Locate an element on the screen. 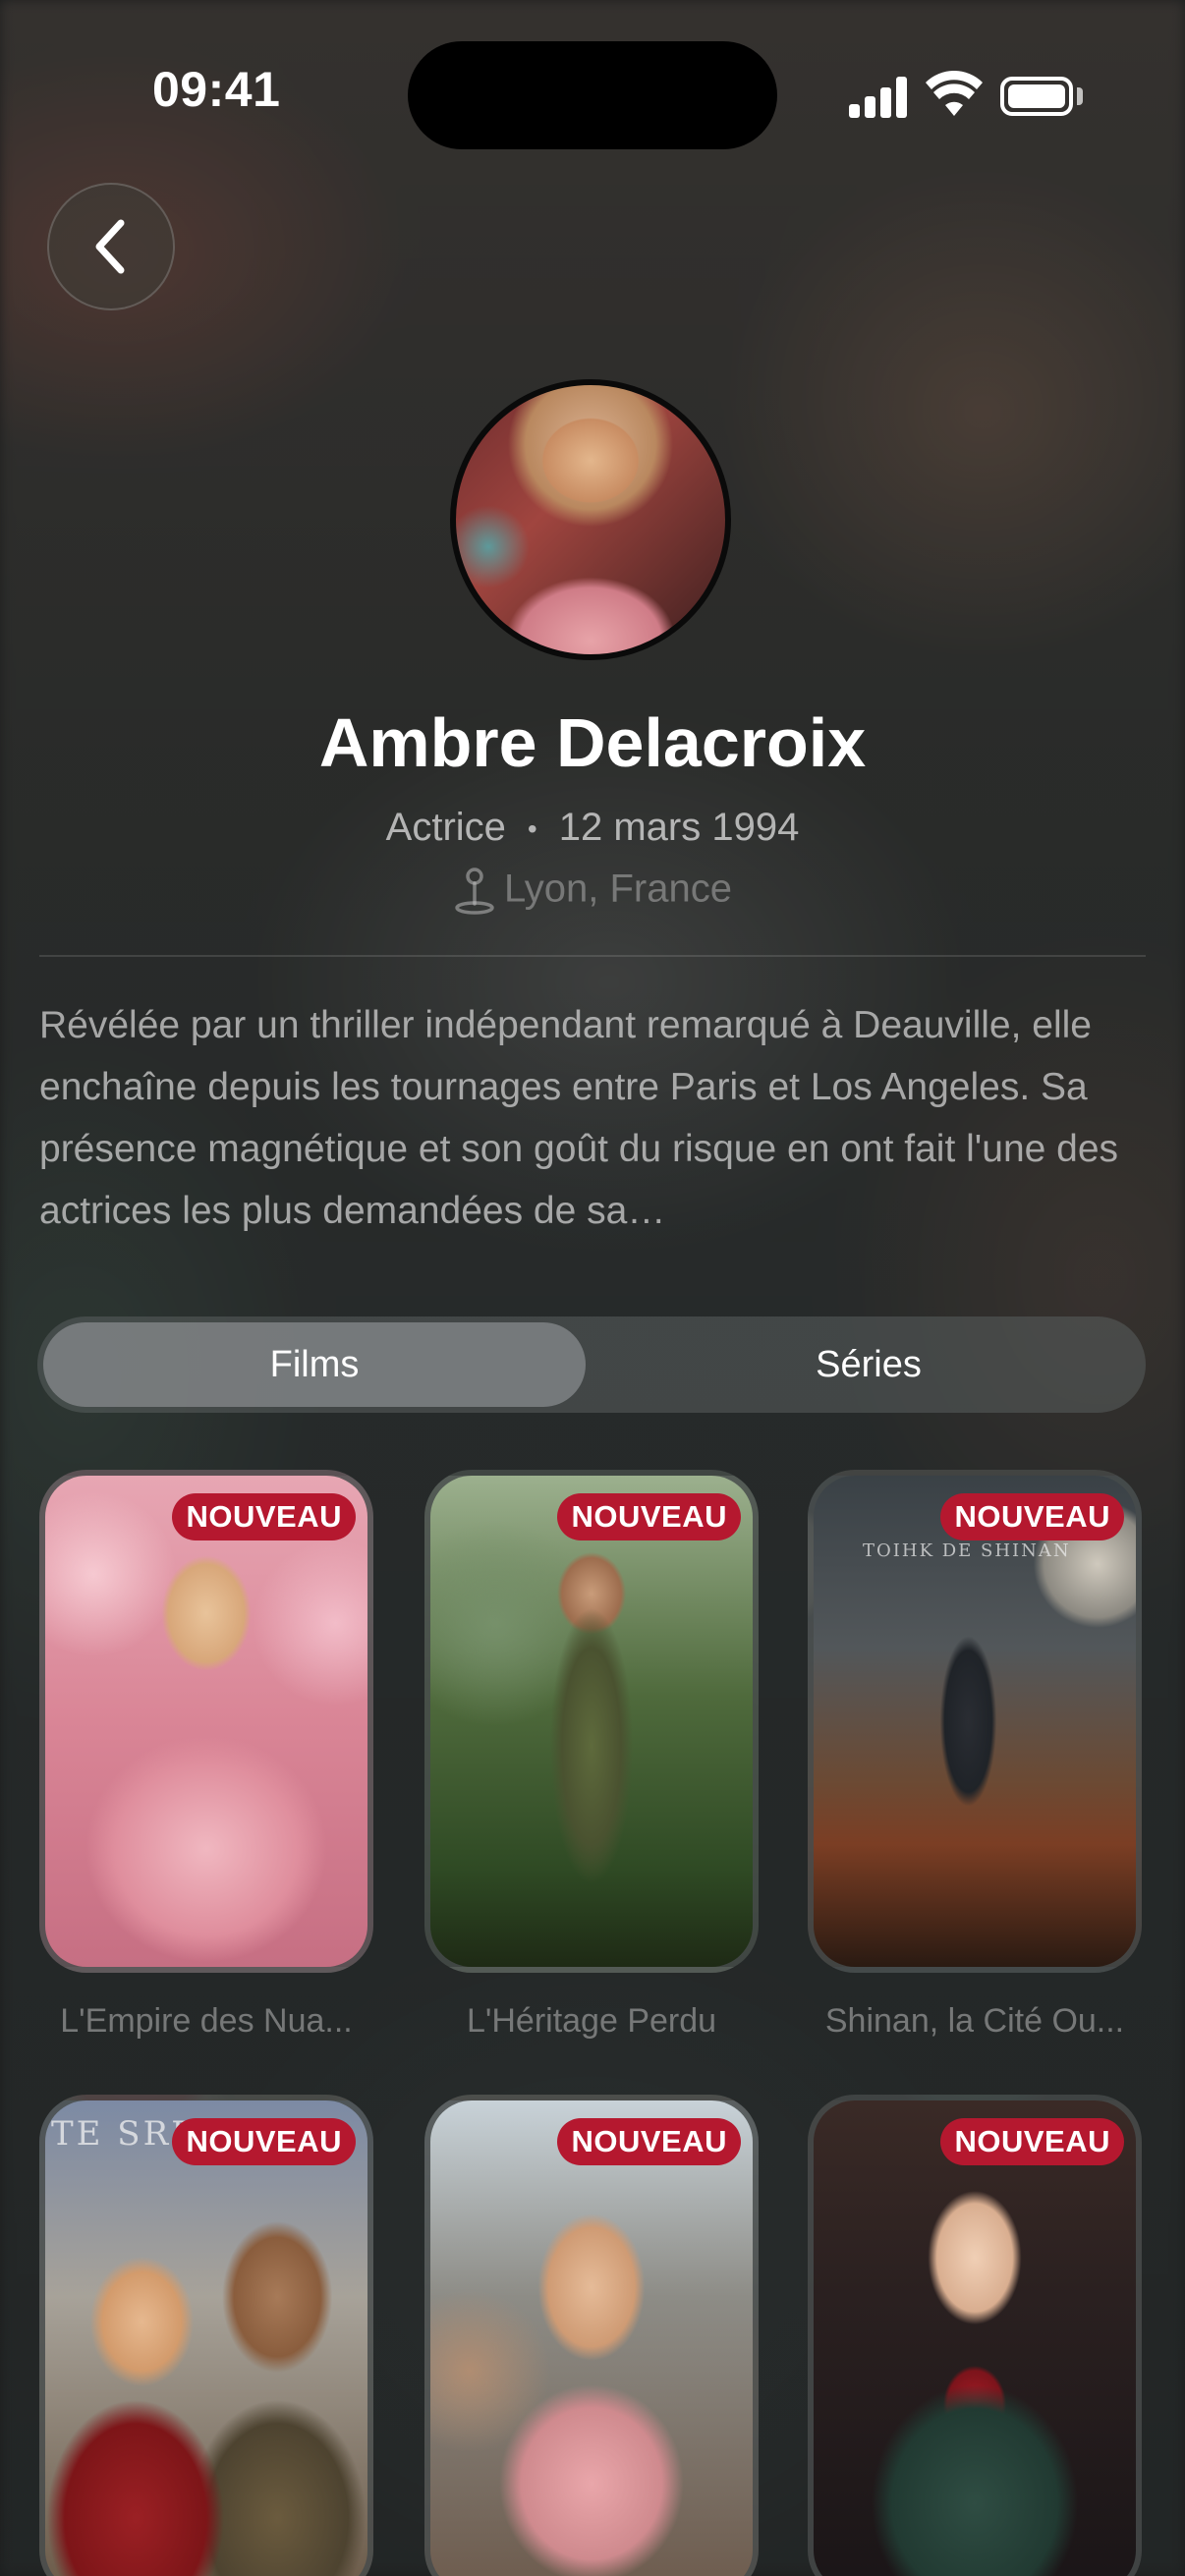  cellular-signal-icon is located at coordinates (879, 97).